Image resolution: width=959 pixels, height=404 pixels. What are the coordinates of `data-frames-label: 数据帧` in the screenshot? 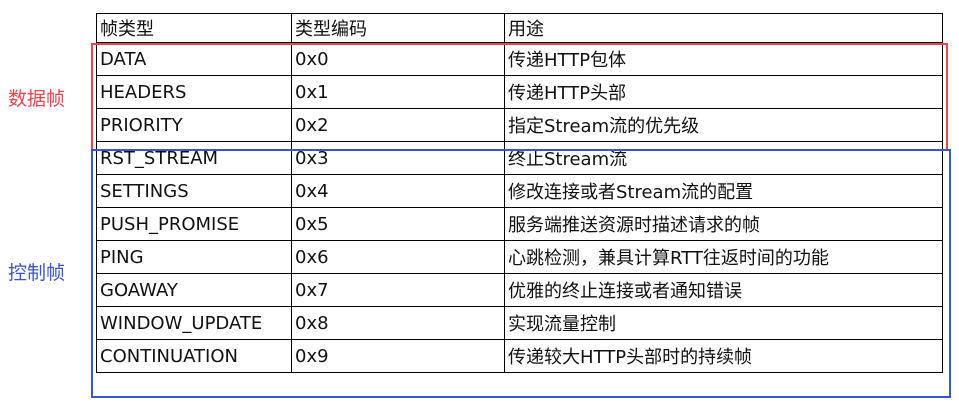 It's located at (37, 99).